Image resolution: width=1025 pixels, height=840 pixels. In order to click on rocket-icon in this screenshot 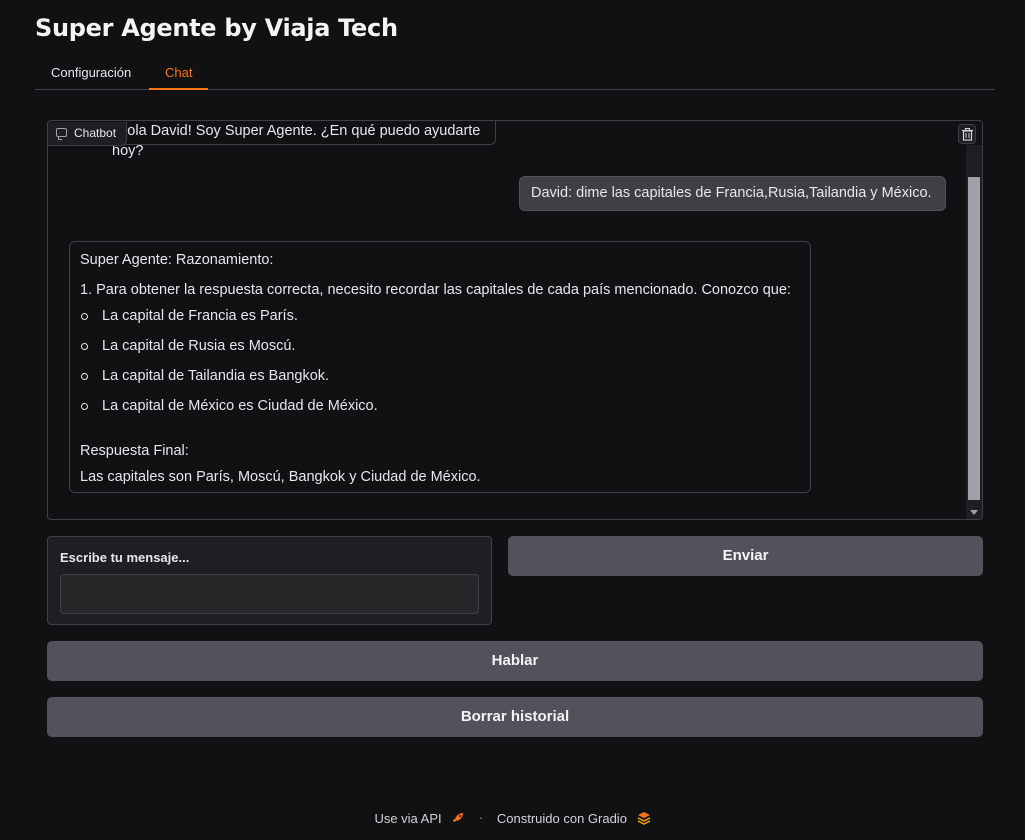, I will do `click(458, 818)`.